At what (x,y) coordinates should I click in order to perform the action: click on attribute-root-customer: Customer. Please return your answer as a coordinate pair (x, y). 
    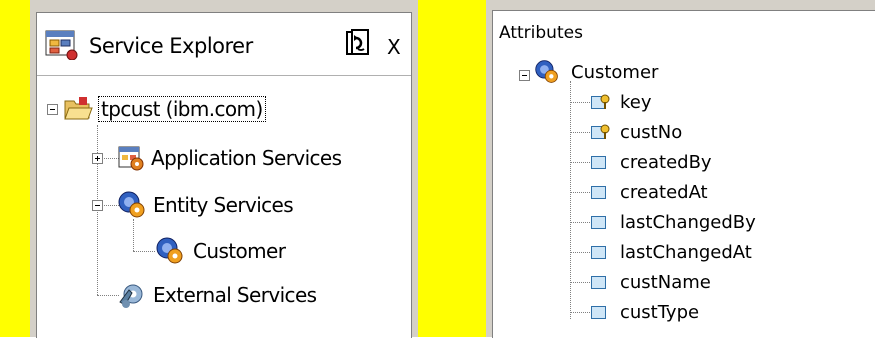
    Looking at the image, I should click on (595, 72).